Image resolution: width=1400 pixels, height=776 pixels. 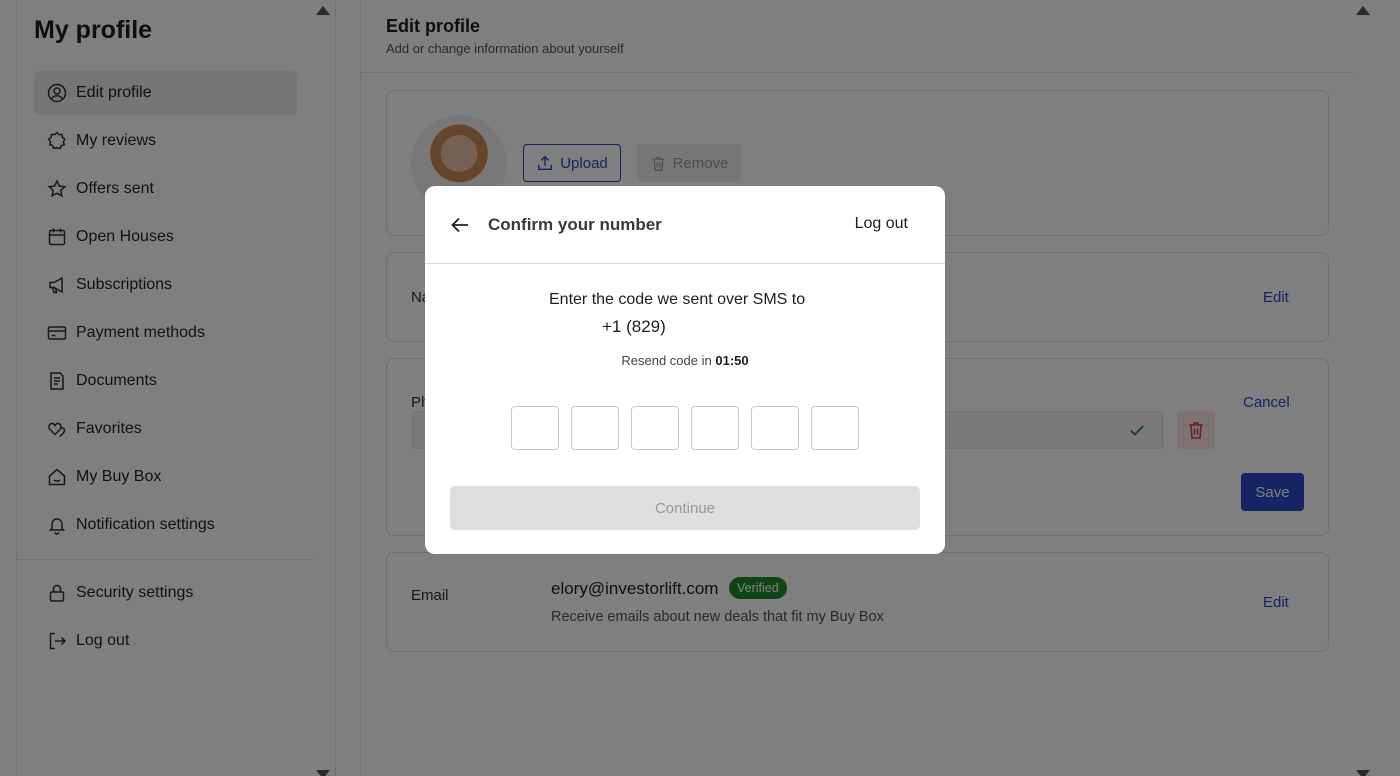 What do you see at coordinates (881, 224) in the screenshot?
I see `modal-logout-button: Log out` at bounding box center [881, 224].